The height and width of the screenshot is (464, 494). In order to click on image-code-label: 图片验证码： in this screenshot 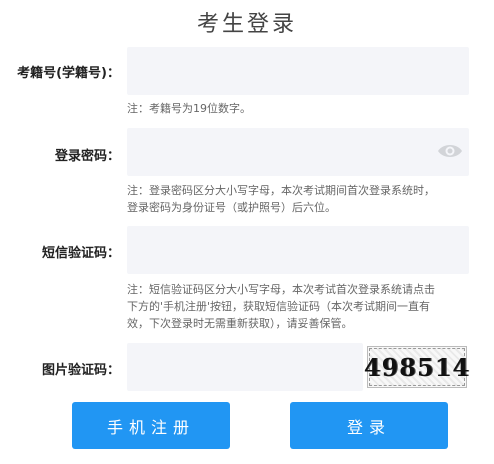, I will do `click(80, 370)`.